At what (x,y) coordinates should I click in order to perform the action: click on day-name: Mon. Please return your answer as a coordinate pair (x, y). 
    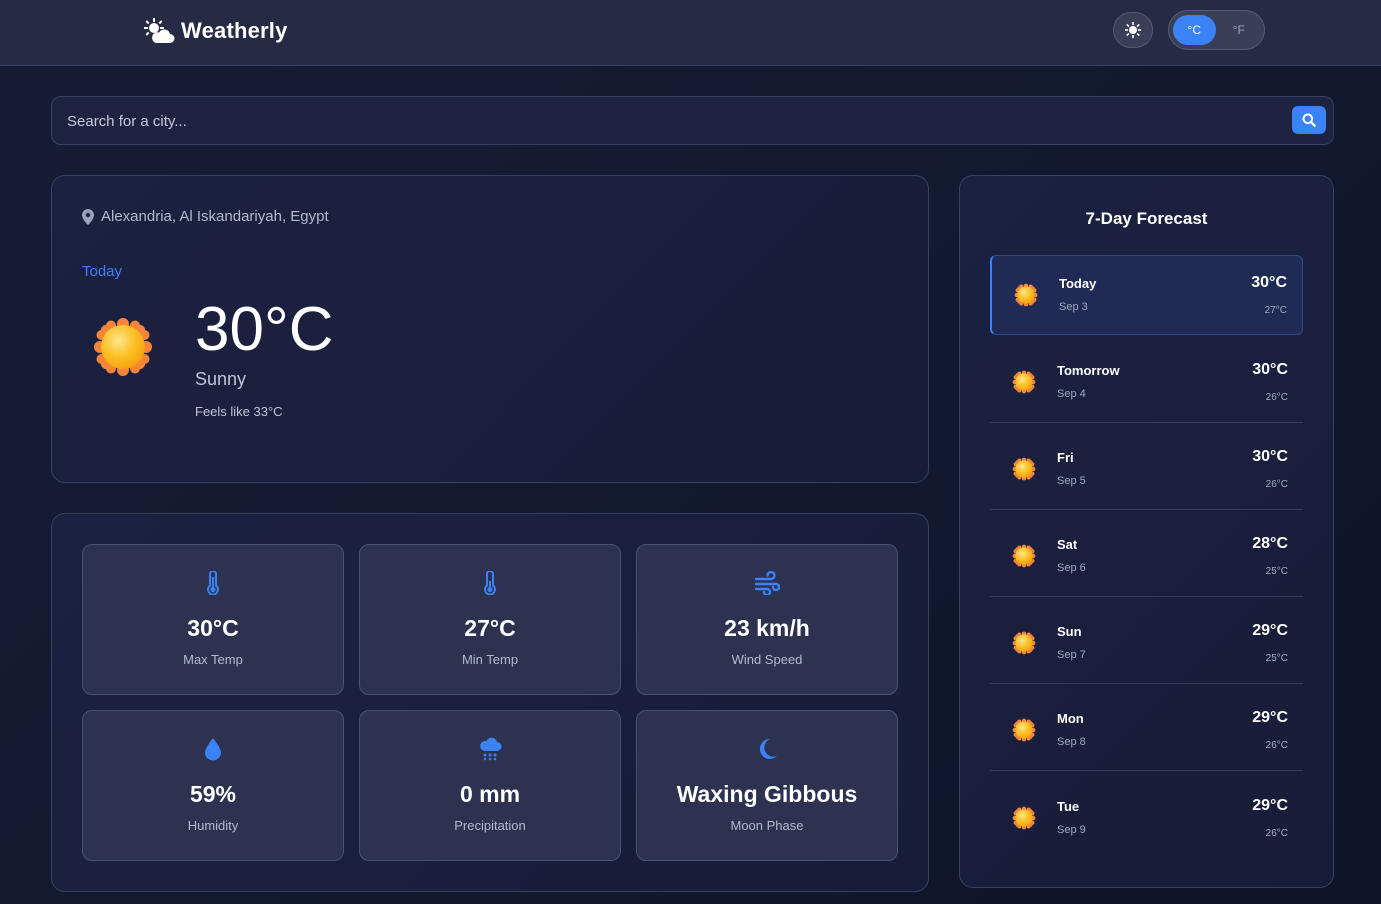
    Looking at the image, I should click on (1070, 718).